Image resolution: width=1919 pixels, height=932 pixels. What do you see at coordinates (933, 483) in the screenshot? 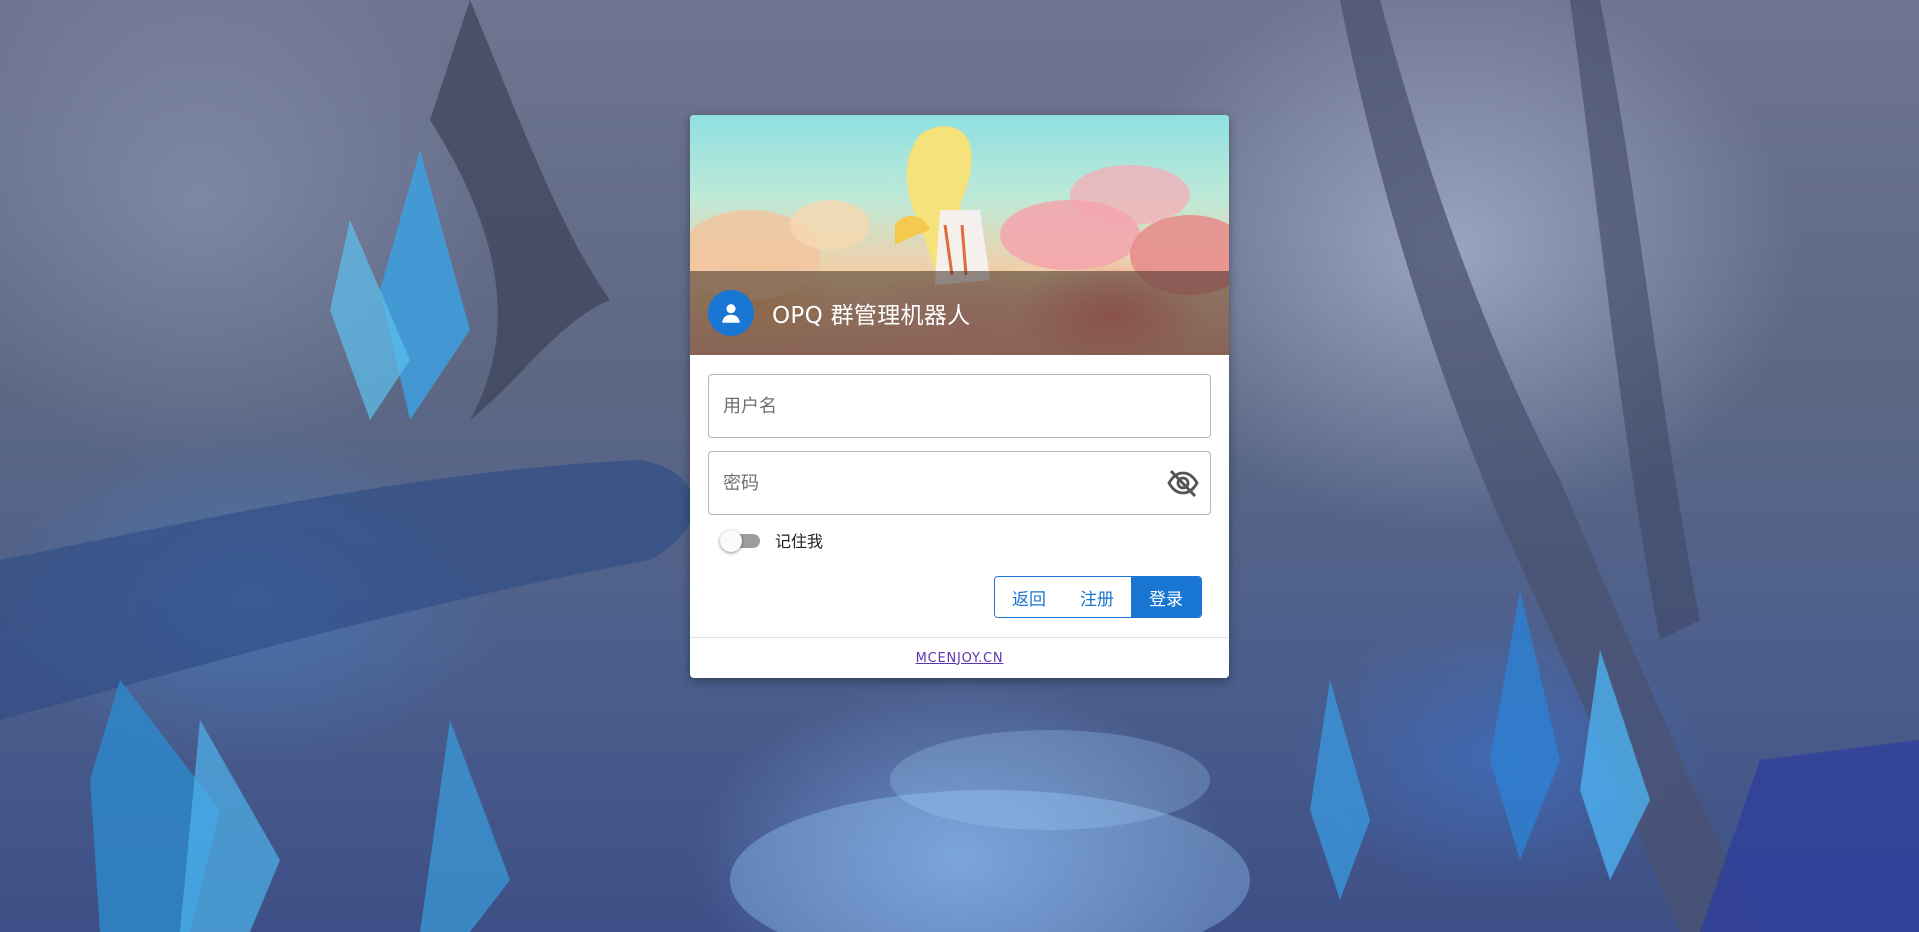
I see `password-input` at bounding box center [933, 483].